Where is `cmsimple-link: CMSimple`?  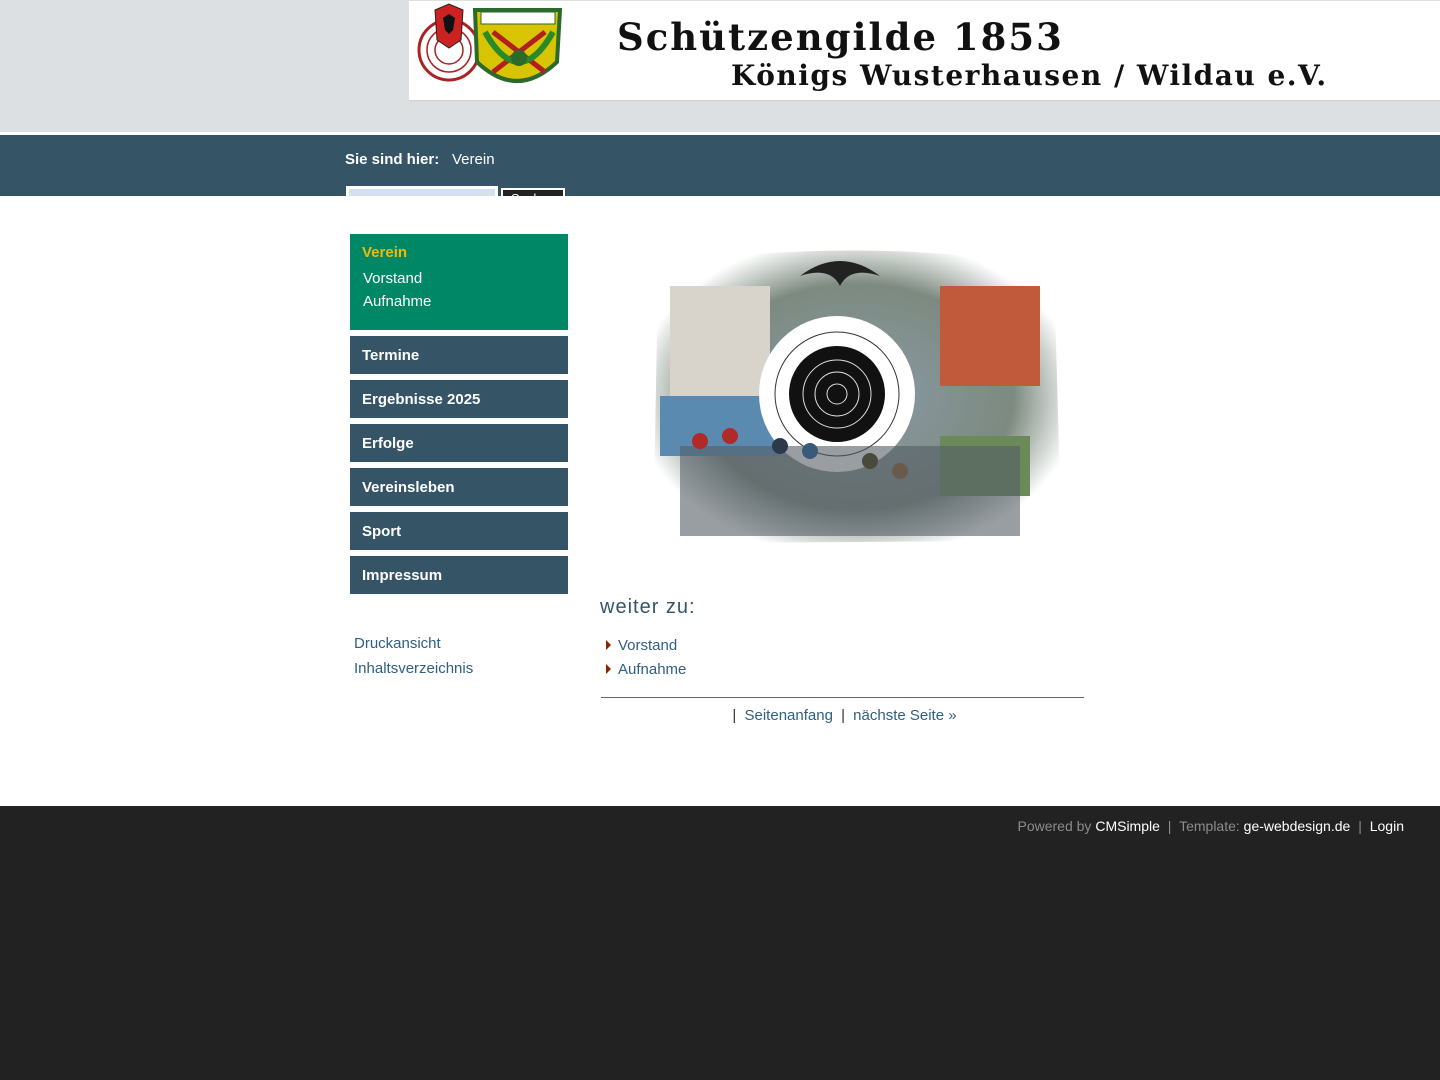 cmsimple-link: CMSimple is located at coordinates (1127, 826).